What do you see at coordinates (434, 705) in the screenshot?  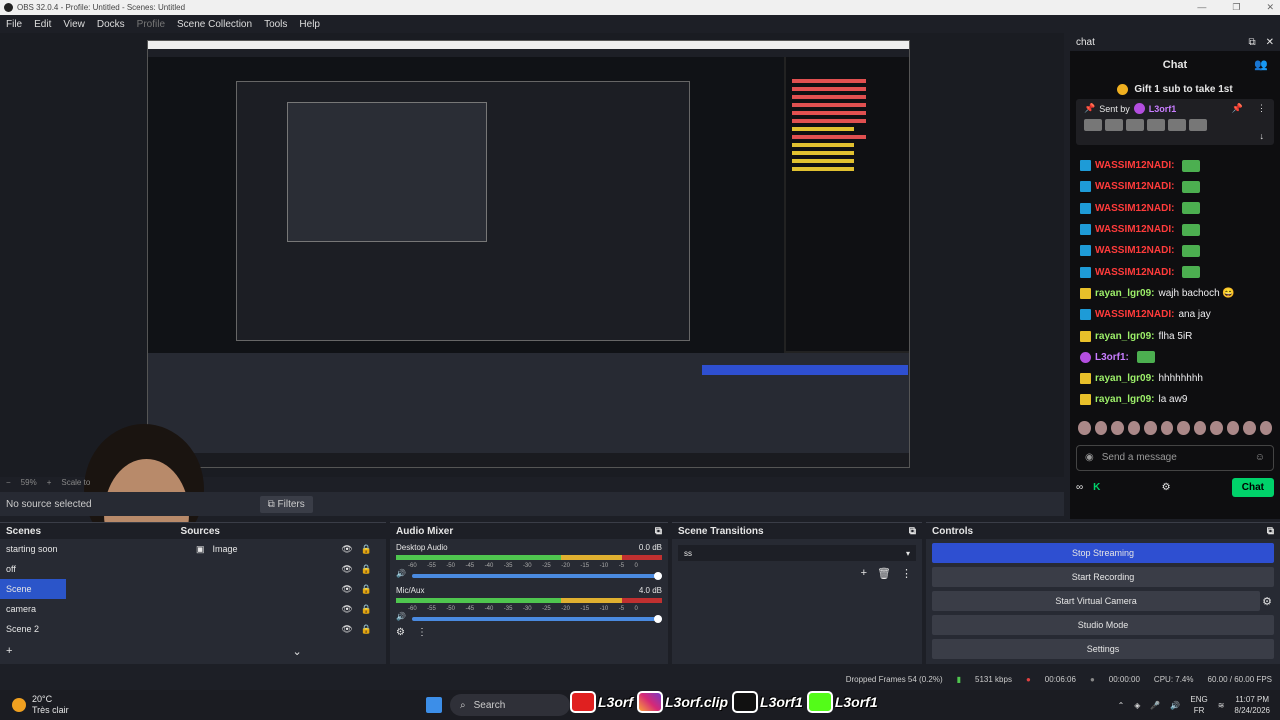 I see `windows-start-icon` at bounding box center [434, 705].